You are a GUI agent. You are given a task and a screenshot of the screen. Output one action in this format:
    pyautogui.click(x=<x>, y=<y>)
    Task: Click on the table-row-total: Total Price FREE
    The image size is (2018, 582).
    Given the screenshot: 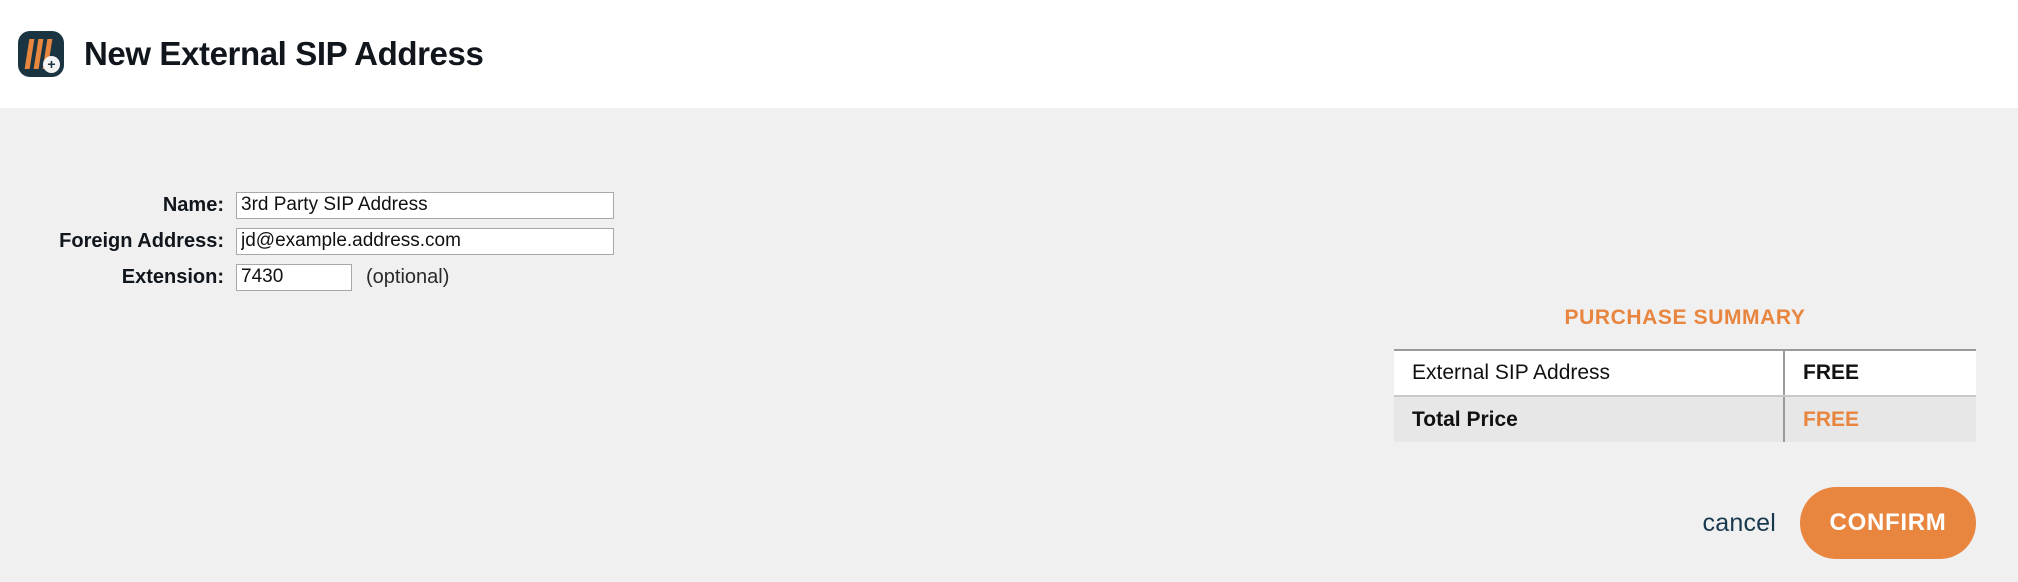 What is the action you would take?
    pyautogui.click(x=1685, y=419)
    